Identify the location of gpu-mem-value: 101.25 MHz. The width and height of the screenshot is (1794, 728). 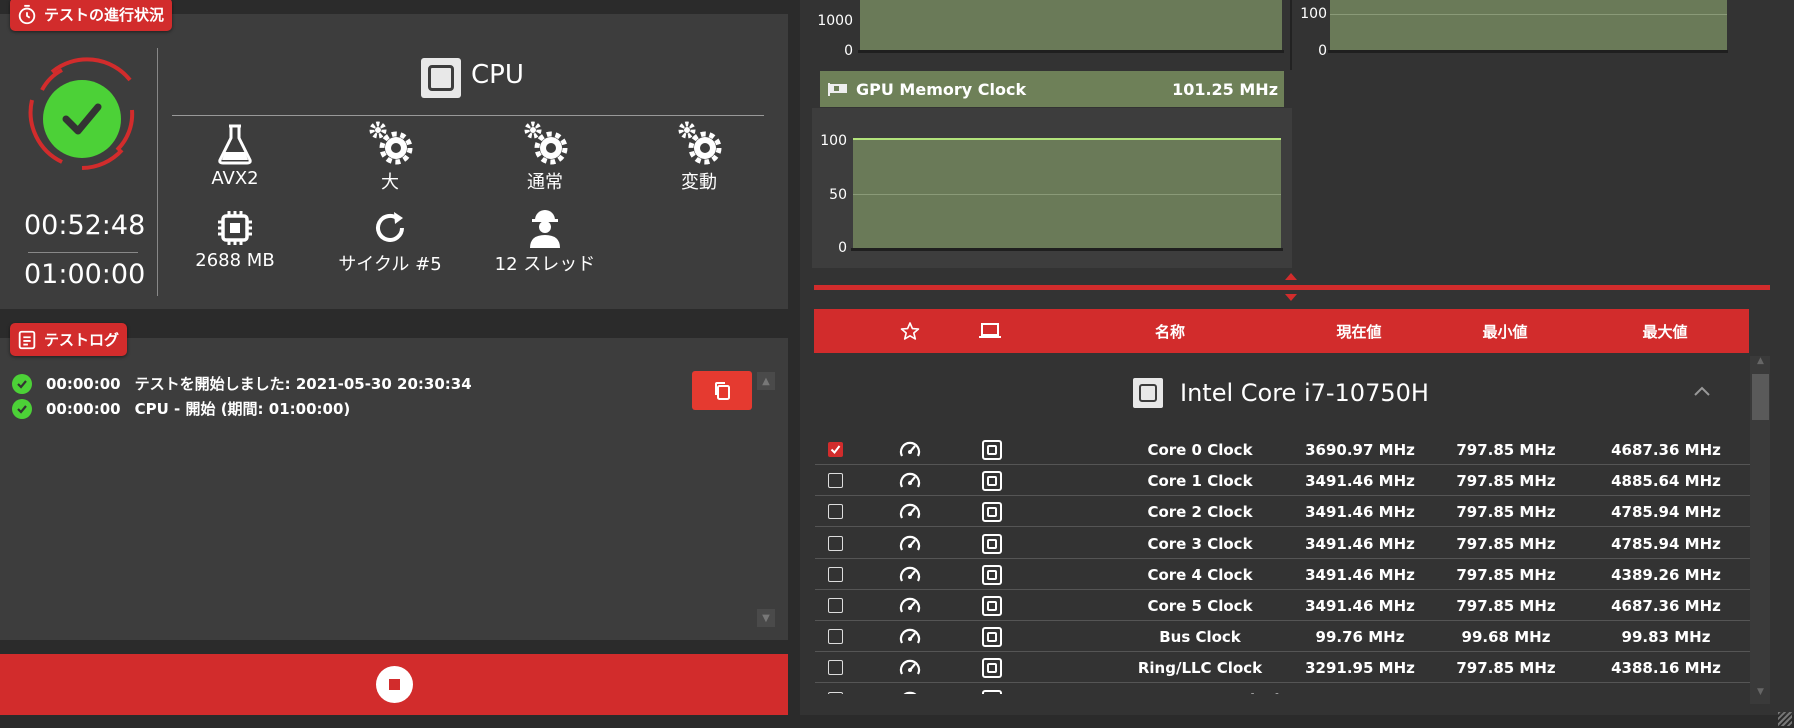
(1225, 89).